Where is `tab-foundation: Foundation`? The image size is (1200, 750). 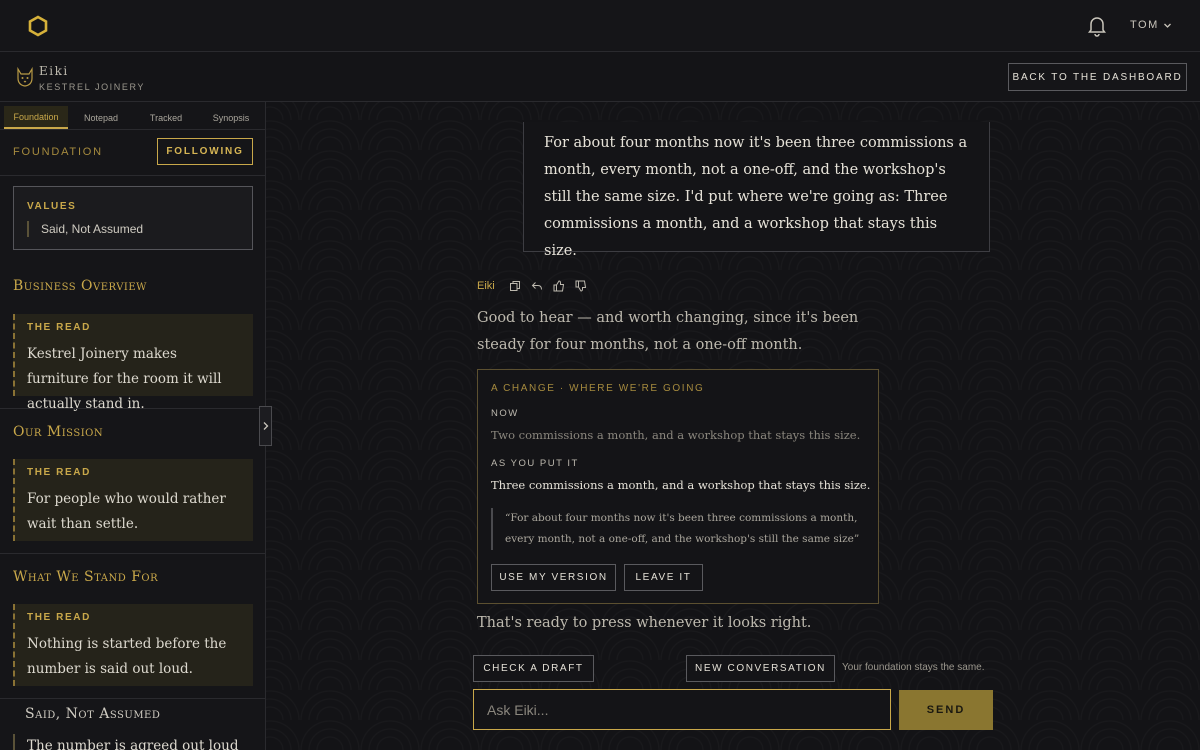 tab-foundation: Foundation is located at coordinates (36, 117).